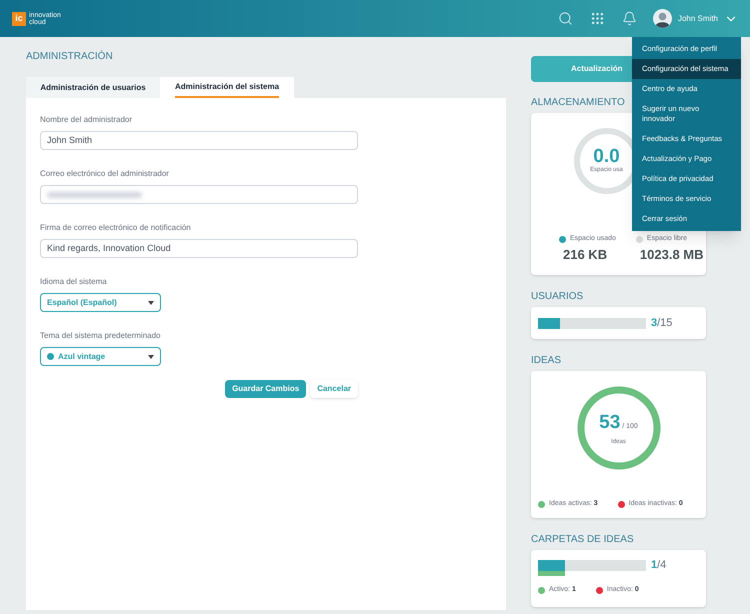  Describe the element at coordinates (662, 18) in the screenshot. I see `avatar` at that location.